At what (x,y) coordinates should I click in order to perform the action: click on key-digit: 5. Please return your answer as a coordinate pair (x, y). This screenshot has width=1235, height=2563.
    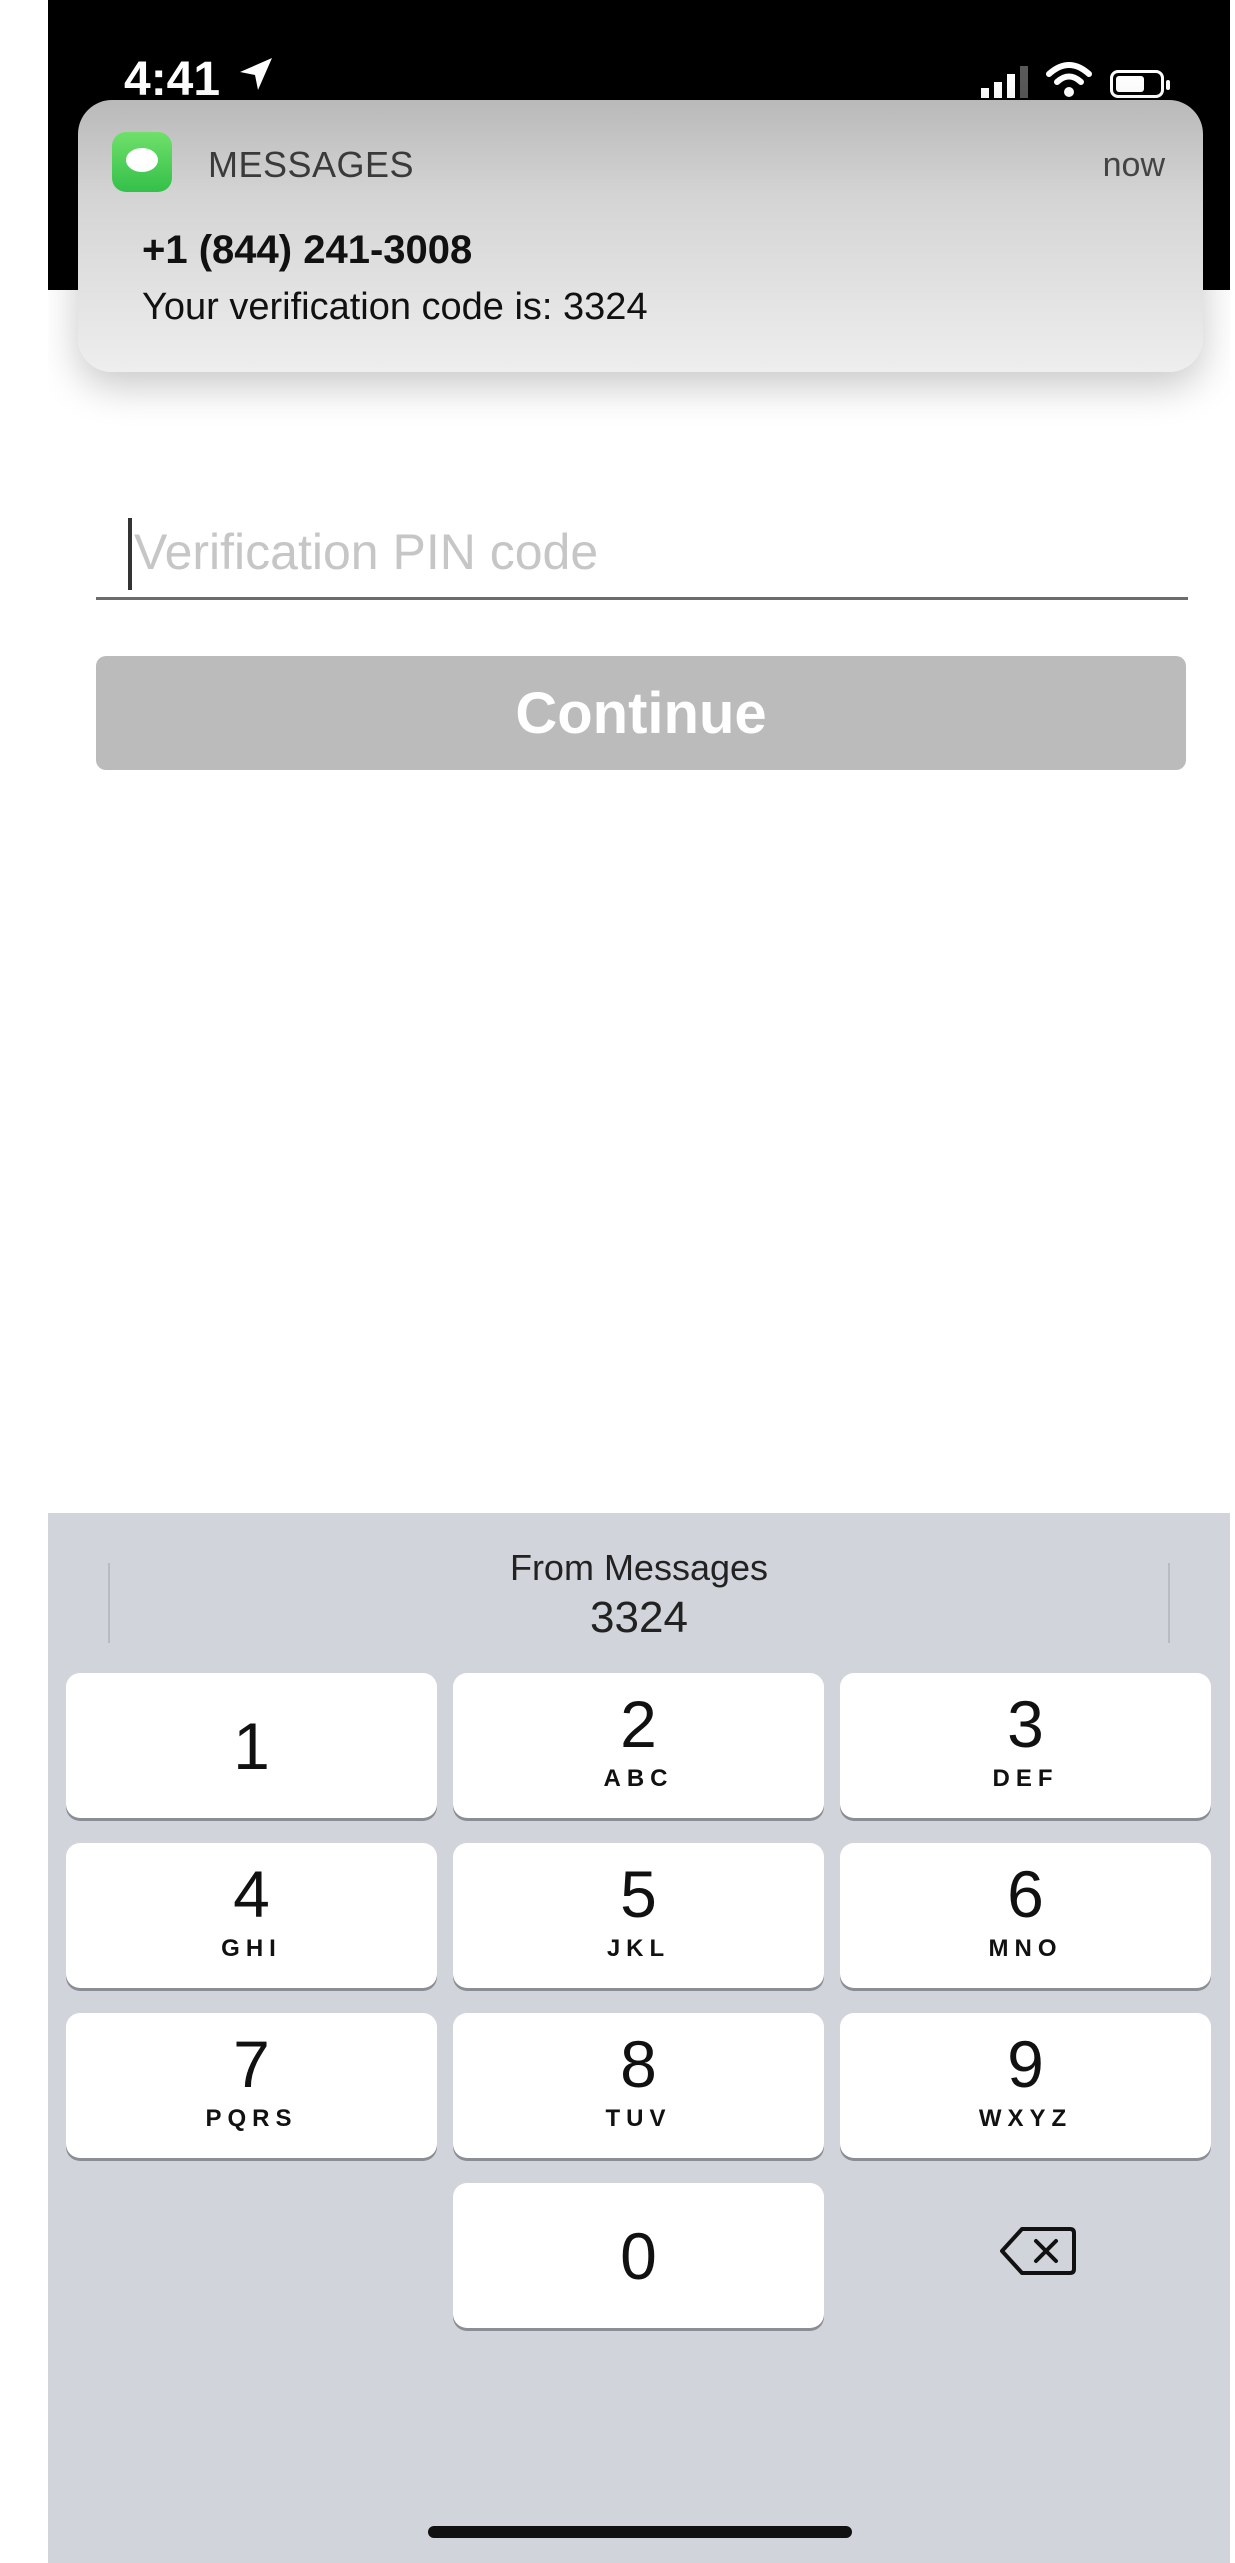
    Looking at the image, I should click on (638, 1894).